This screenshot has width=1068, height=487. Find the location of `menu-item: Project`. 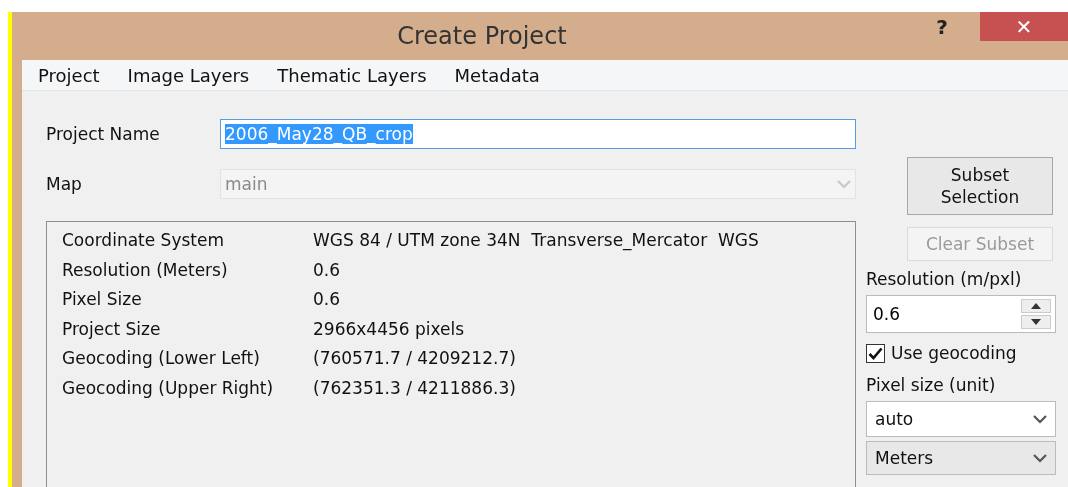

menu-item: Project is located at coordinates (69, 75).